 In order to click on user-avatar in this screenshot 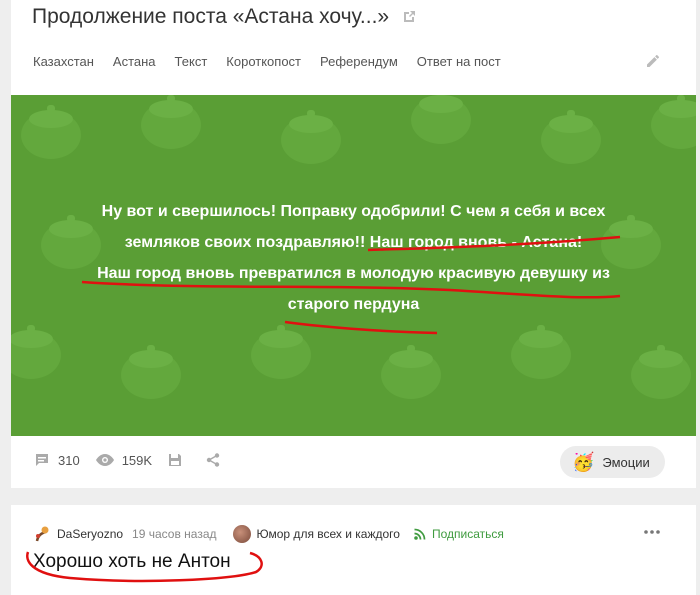, I will do `click(42, 534)`.